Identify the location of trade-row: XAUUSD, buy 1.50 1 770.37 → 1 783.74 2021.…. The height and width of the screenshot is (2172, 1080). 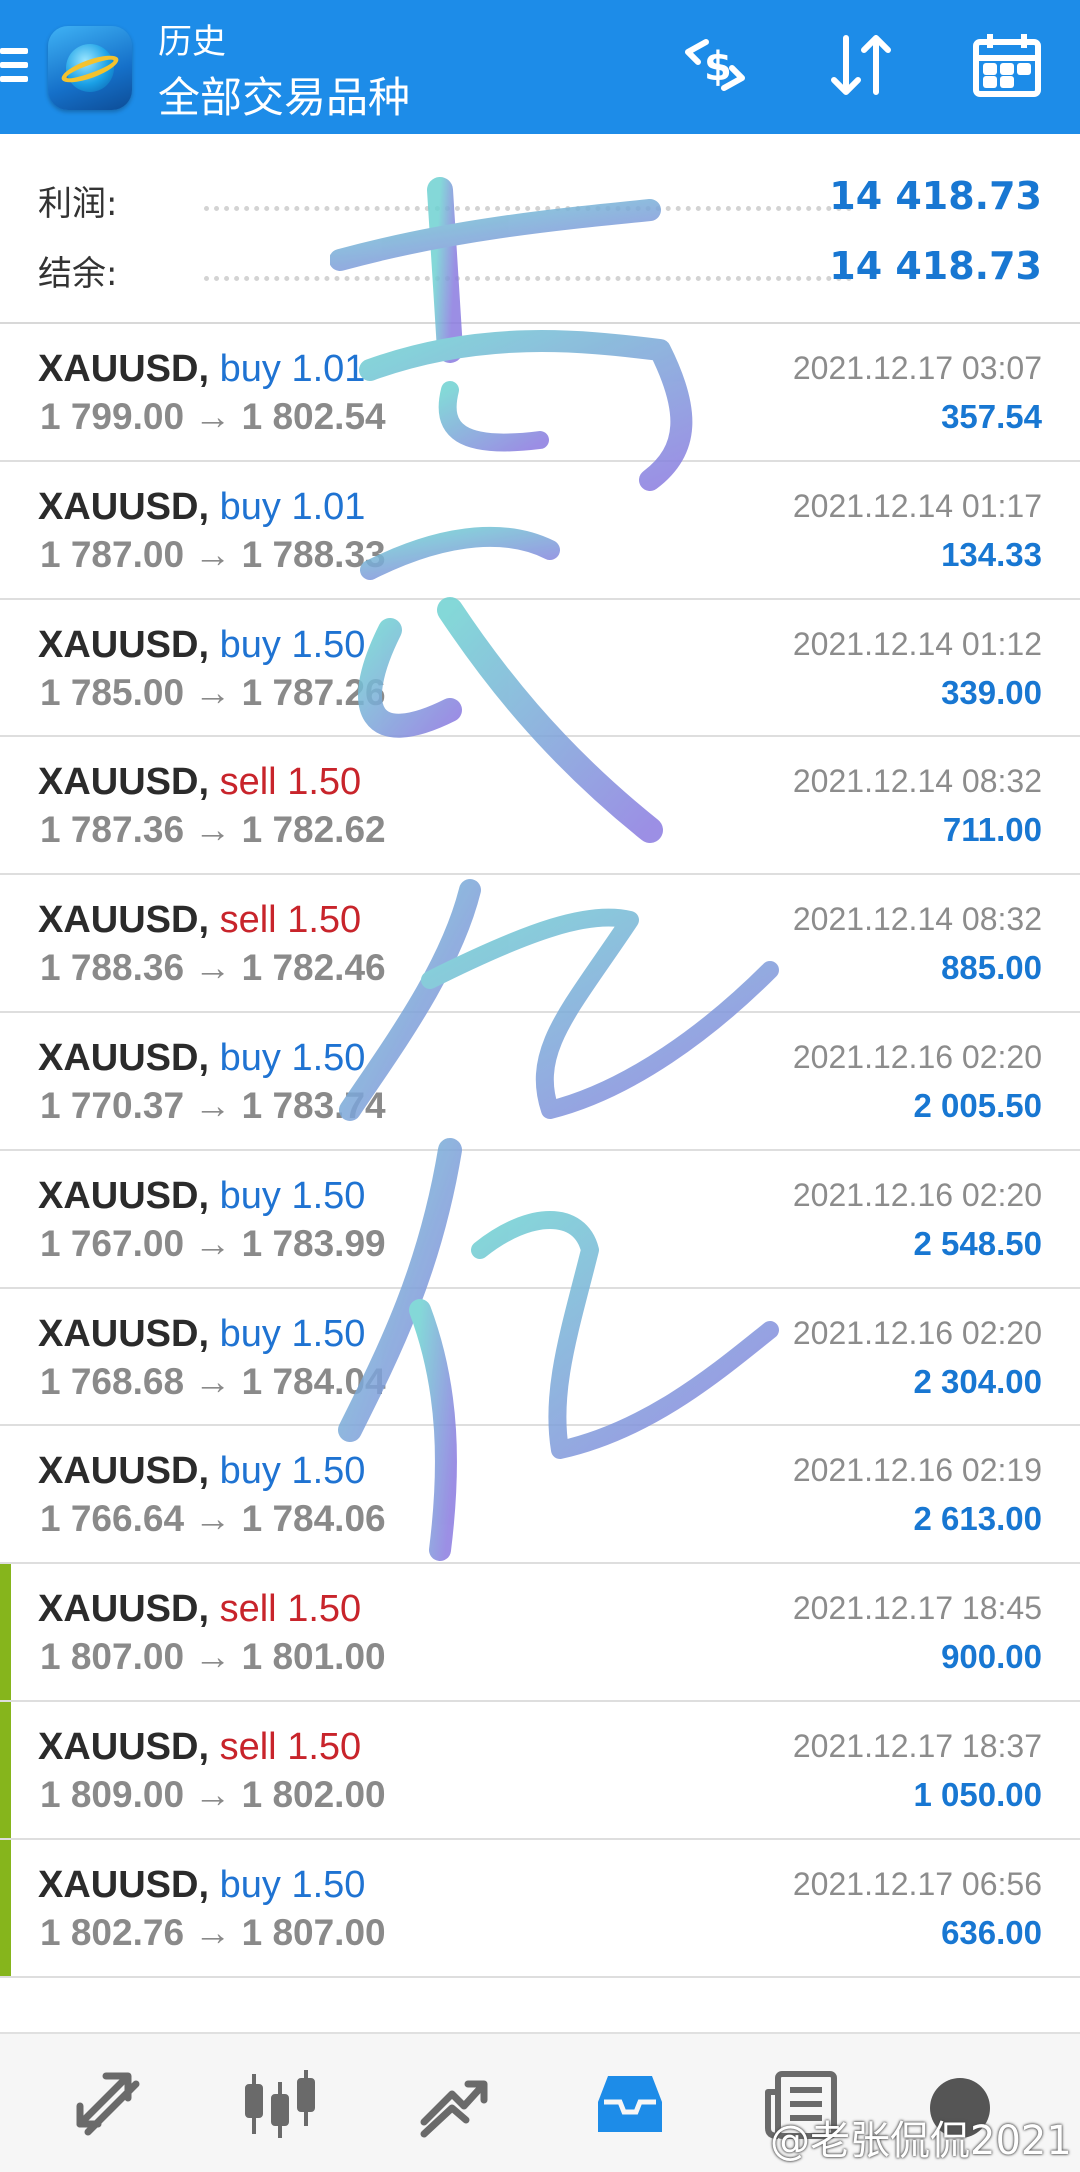
(540, 1082).